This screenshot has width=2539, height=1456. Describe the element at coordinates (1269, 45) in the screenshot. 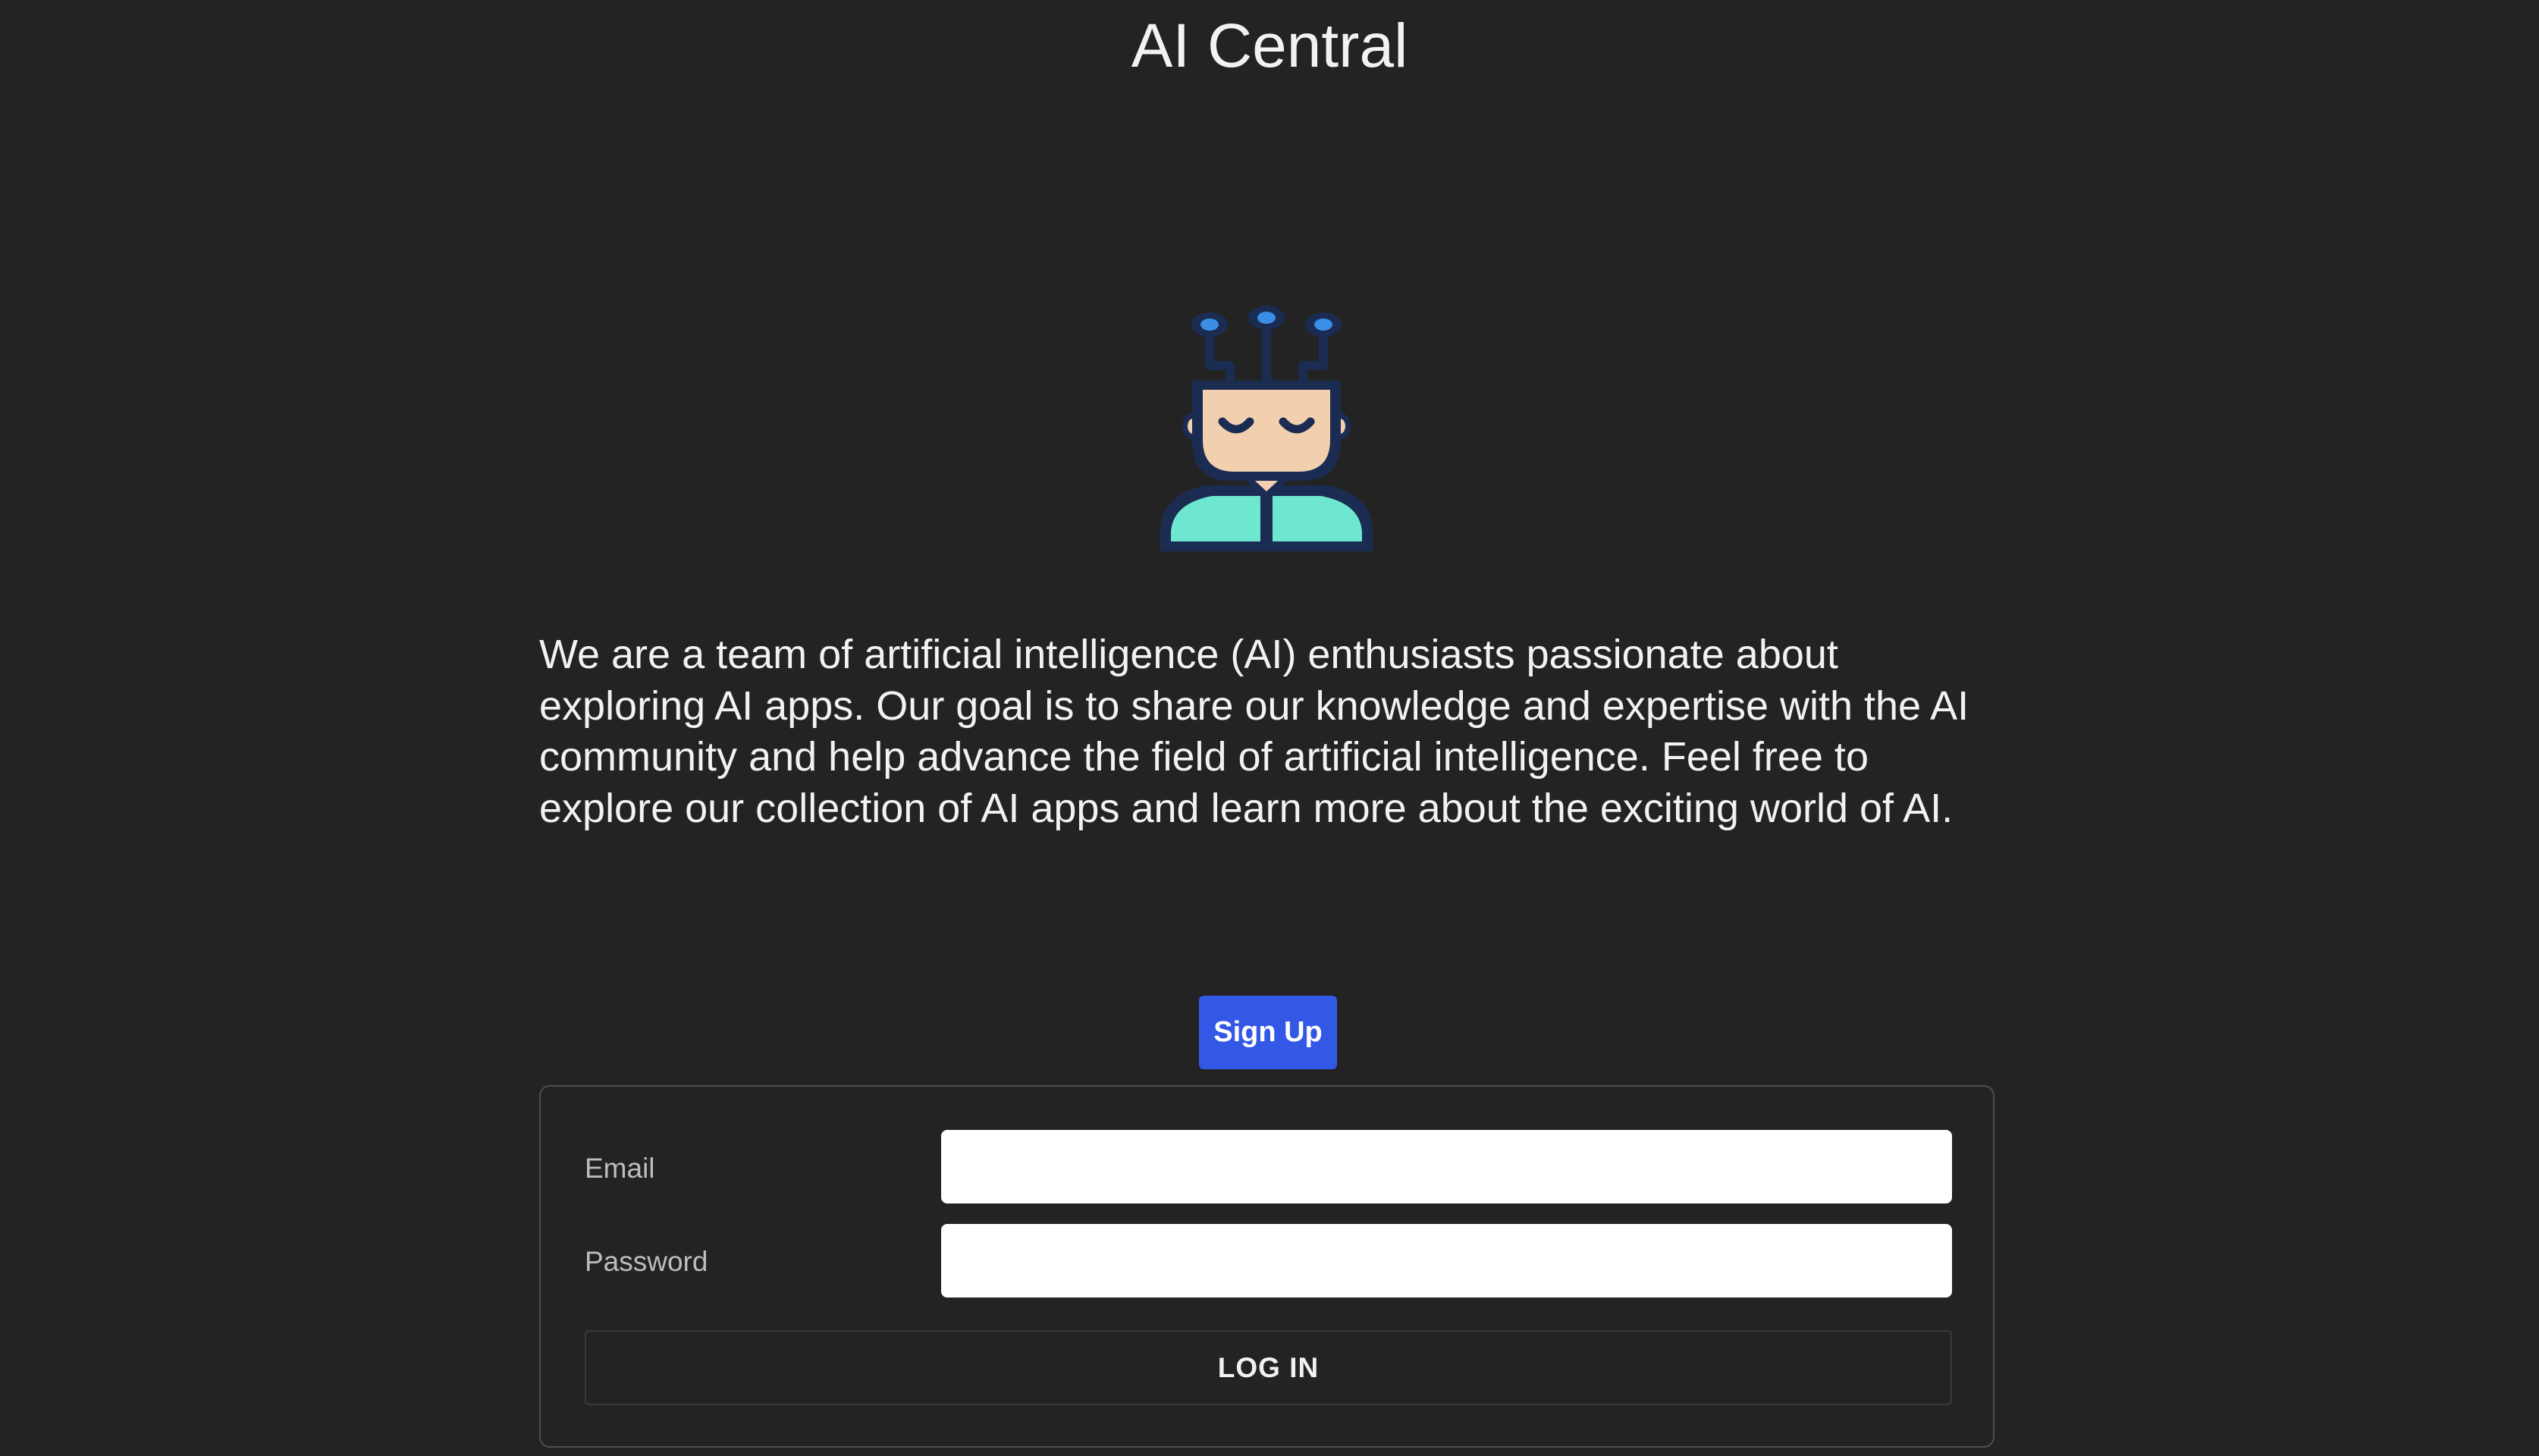

I see `page-title: AI Central` at that location.